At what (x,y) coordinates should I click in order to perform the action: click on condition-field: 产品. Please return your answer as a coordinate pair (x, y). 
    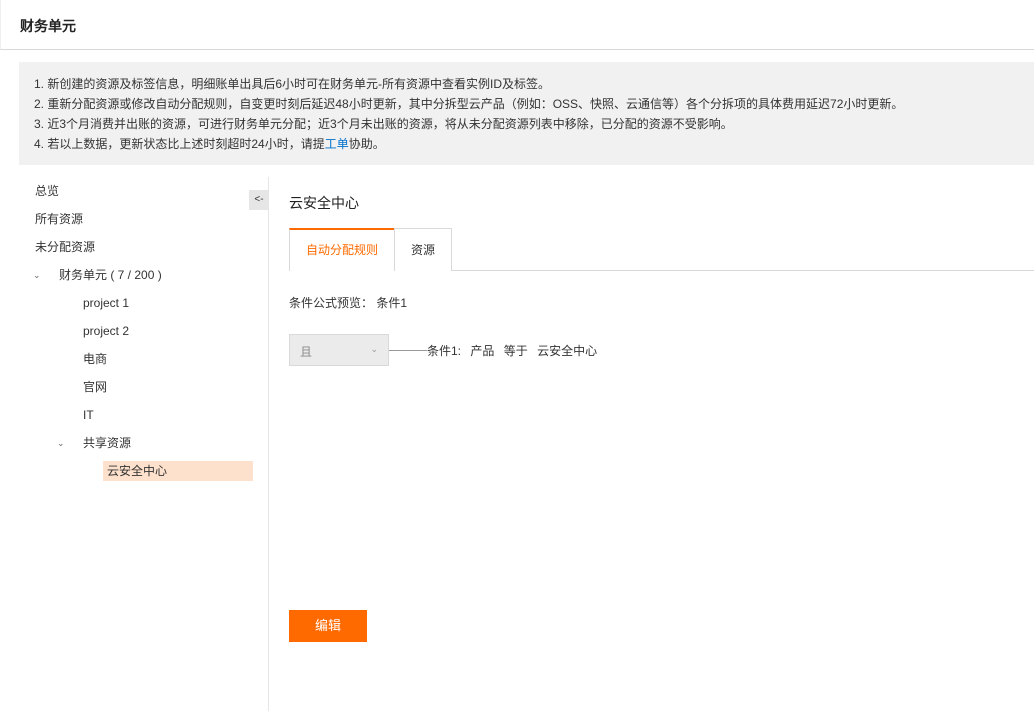
    Looking at the image, I should click on (482, 351).